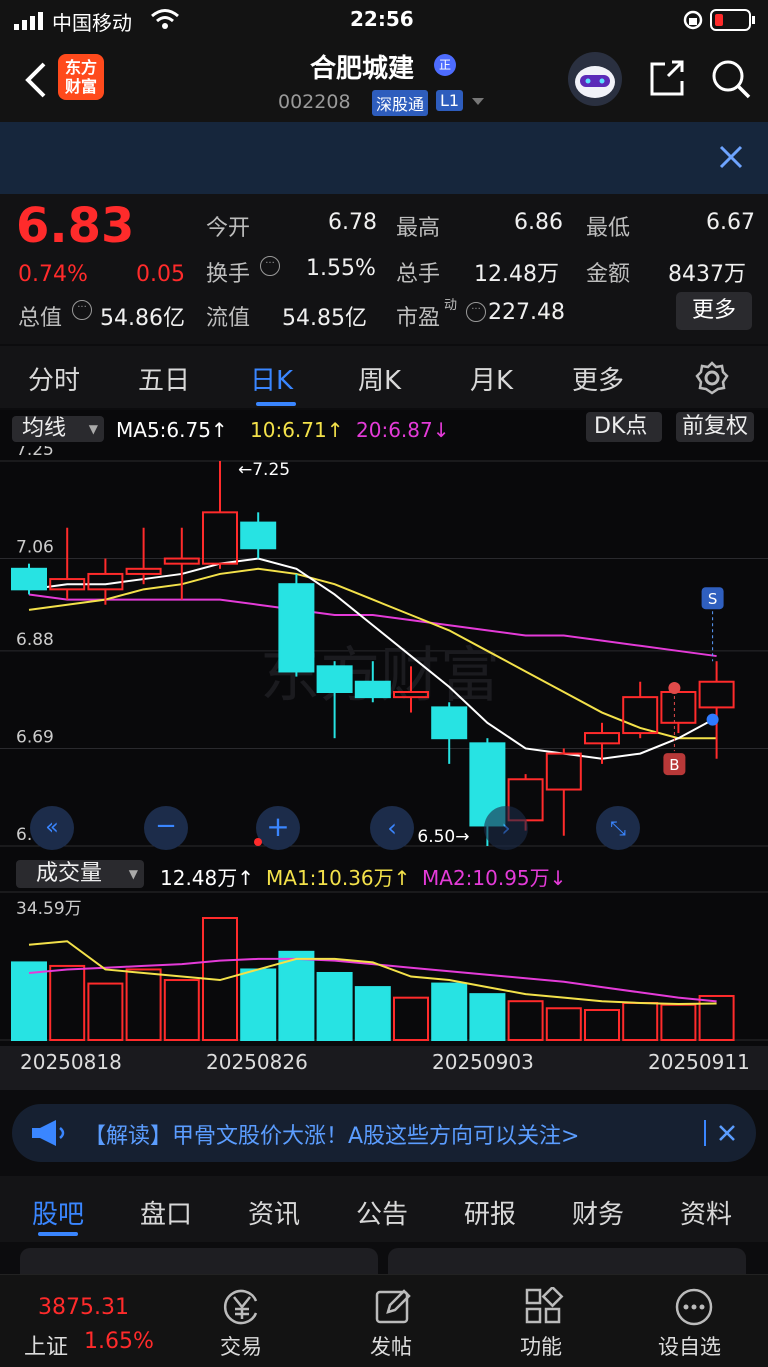  What do you see at coordinates (490, 1212) in the screenshot?
I see `tab-research: 研报` at bounding box center [490, 1212].